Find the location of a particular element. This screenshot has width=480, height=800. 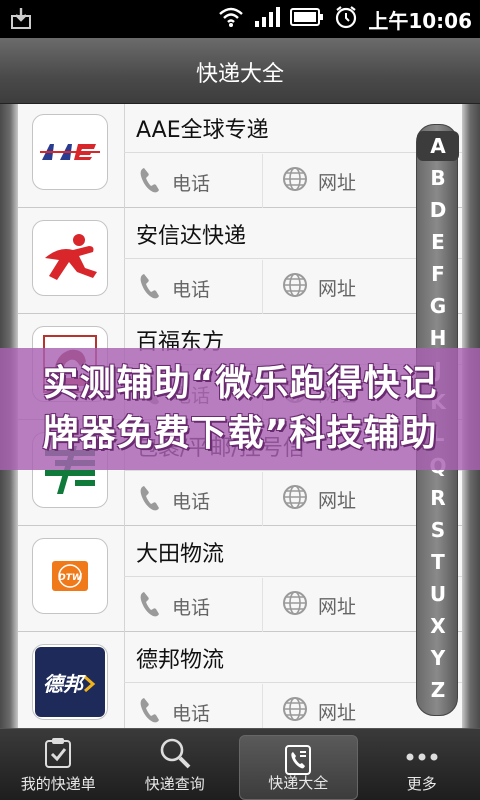

tab-my-orders: 我的快递单 is located at coordinates (58, 764).